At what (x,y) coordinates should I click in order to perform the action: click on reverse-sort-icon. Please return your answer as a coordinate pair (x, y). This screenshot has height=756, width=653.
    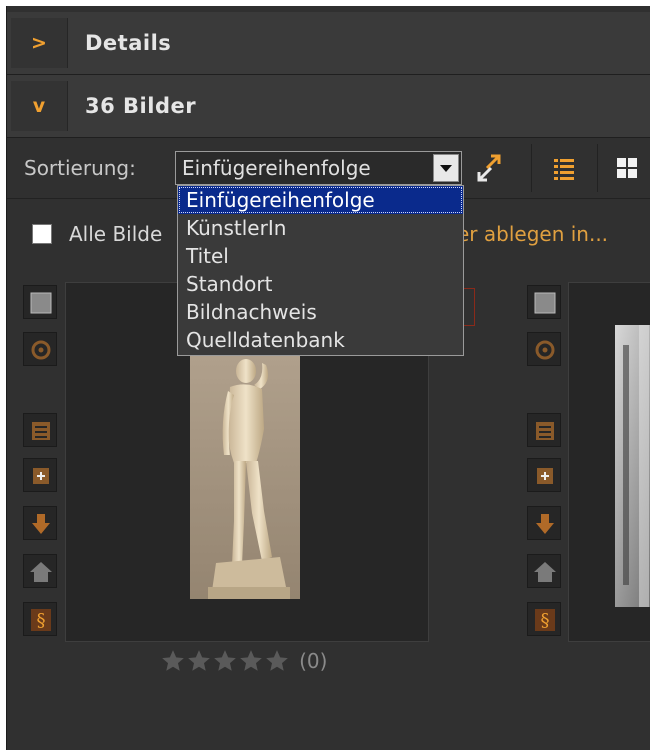
    Looking at the image, I should click on (489, 168).